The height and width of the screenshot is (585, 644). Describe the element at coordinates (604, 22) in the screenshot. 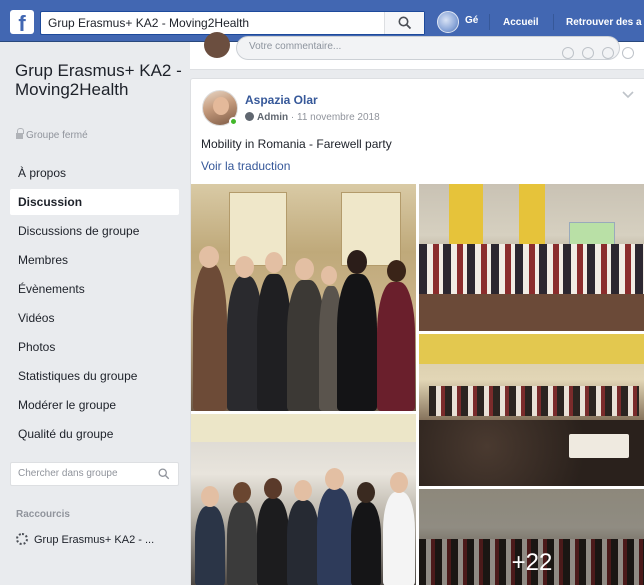

I see `find-friends-link: Retrouver des a` at that location.